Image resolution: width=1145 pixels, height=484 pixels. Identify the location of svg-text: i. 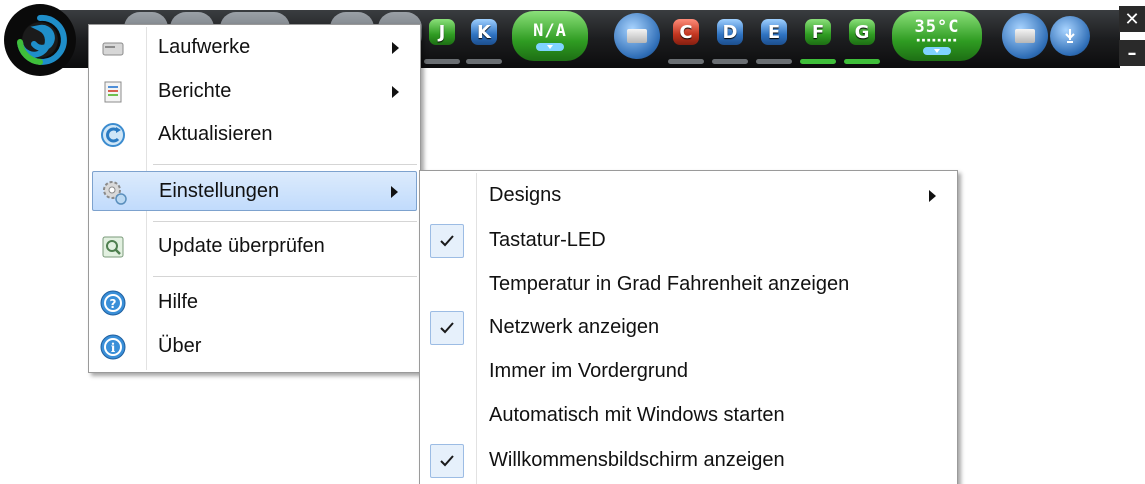
(113, 348).